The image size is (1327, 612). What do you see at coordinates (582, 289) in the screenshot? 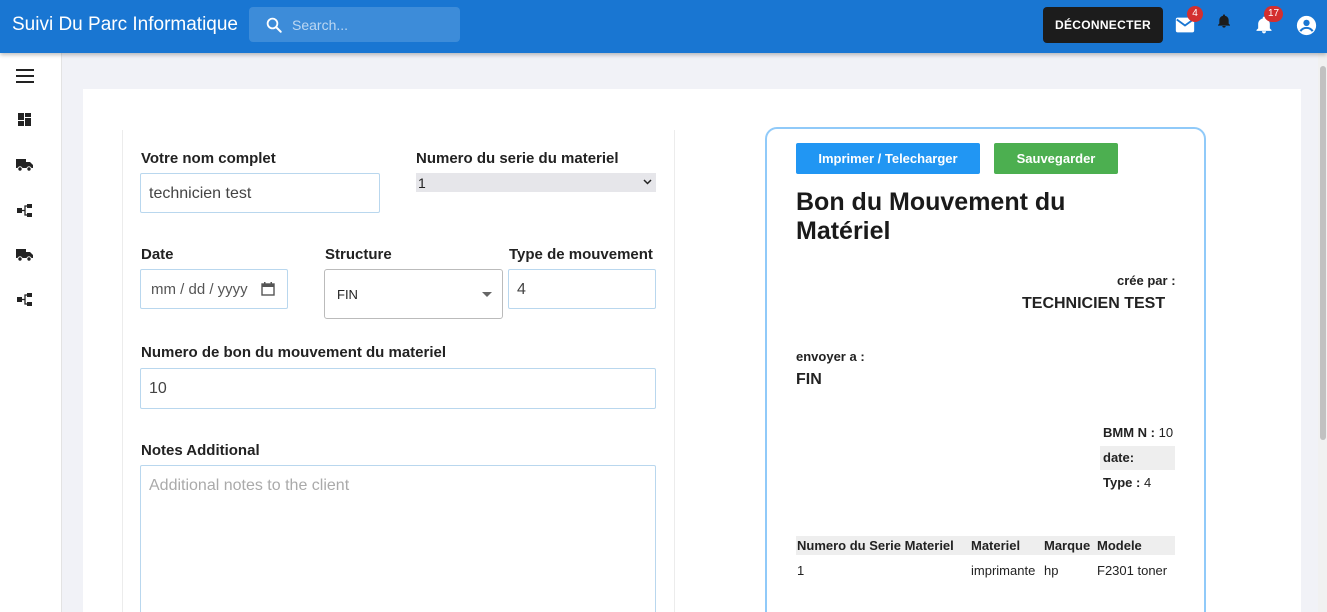
I see `type-field: 4` at bounding box center [582, 289].